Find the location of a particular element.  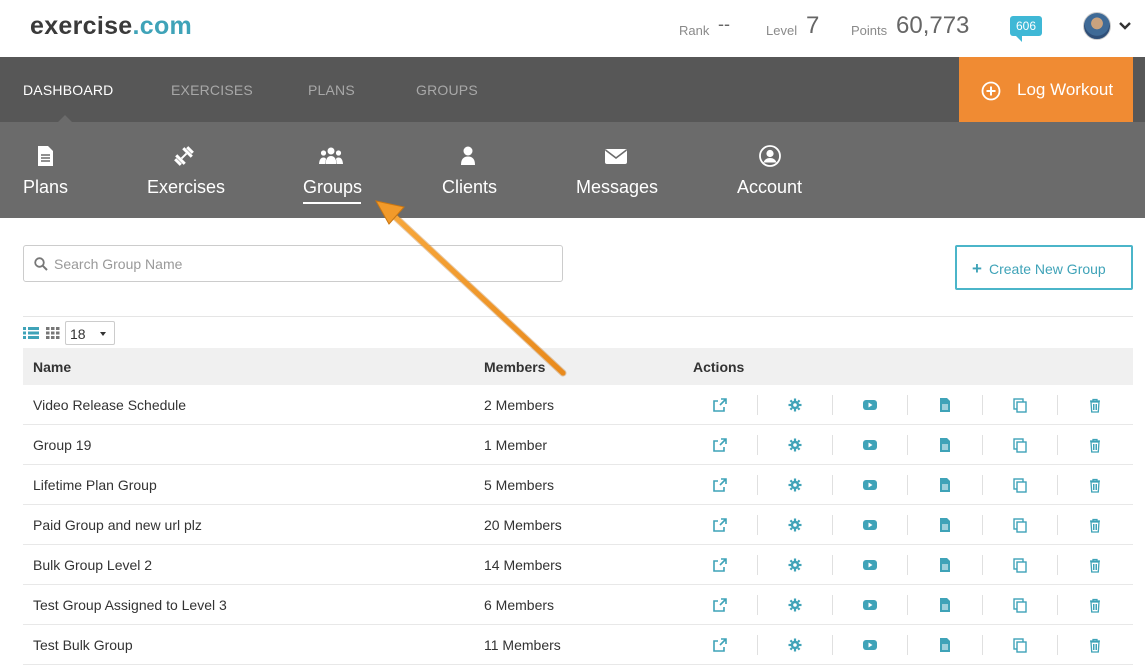

subnav-groups: Groups is located at coordinates (333, 170).